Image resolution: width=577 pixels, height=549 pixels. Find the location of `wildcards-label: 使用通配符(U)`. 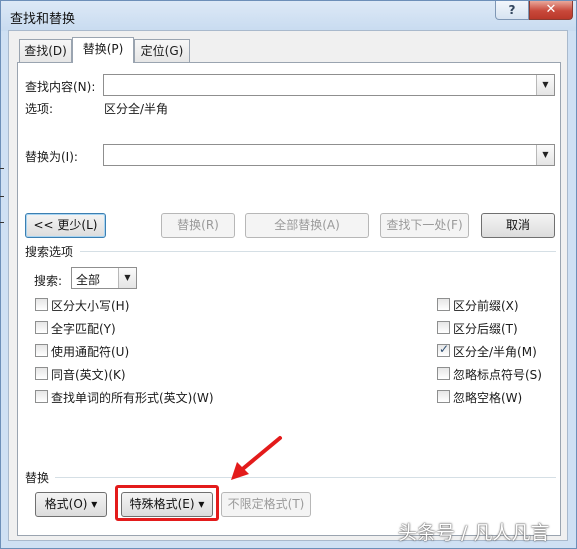

wildcards-label: 使用通配符(U) is located at coordinates (90, 351).